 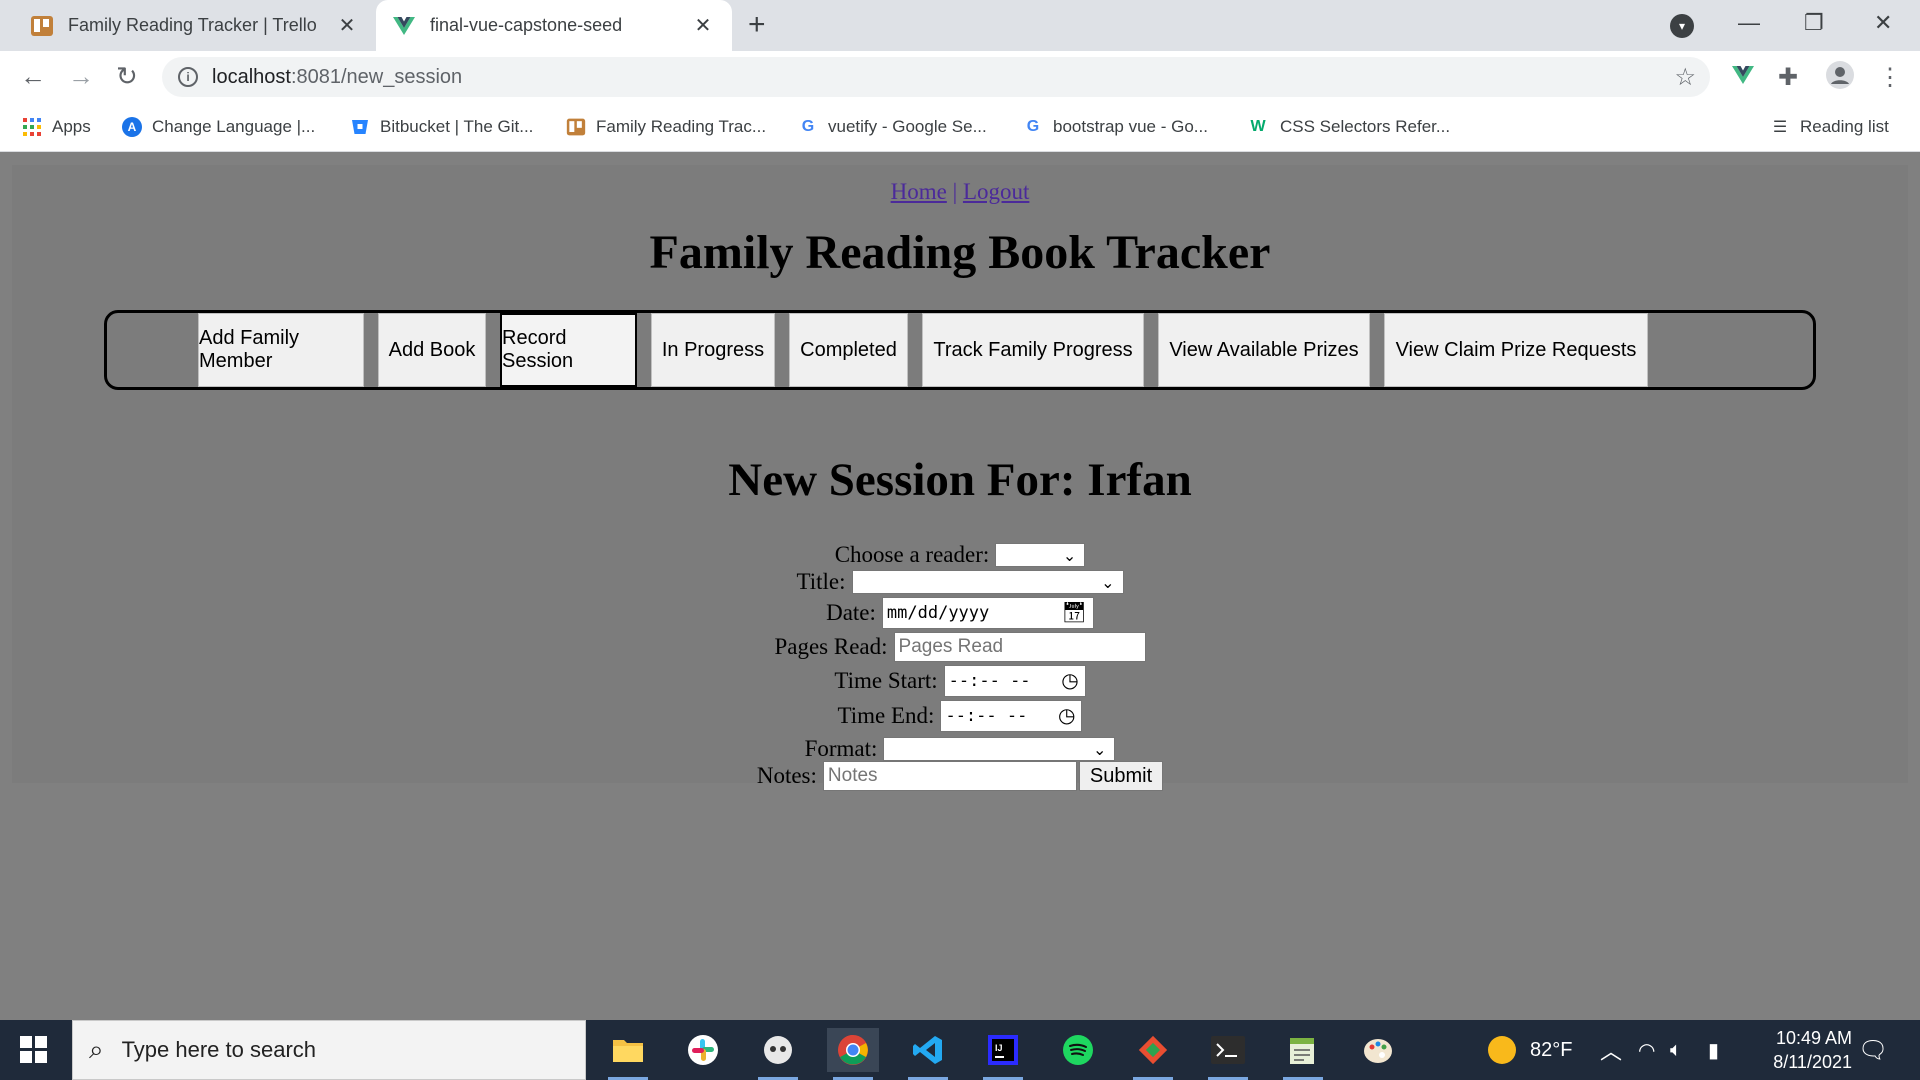 I want to click on battery-icon: ▮, so click(x=1713, y=1050).